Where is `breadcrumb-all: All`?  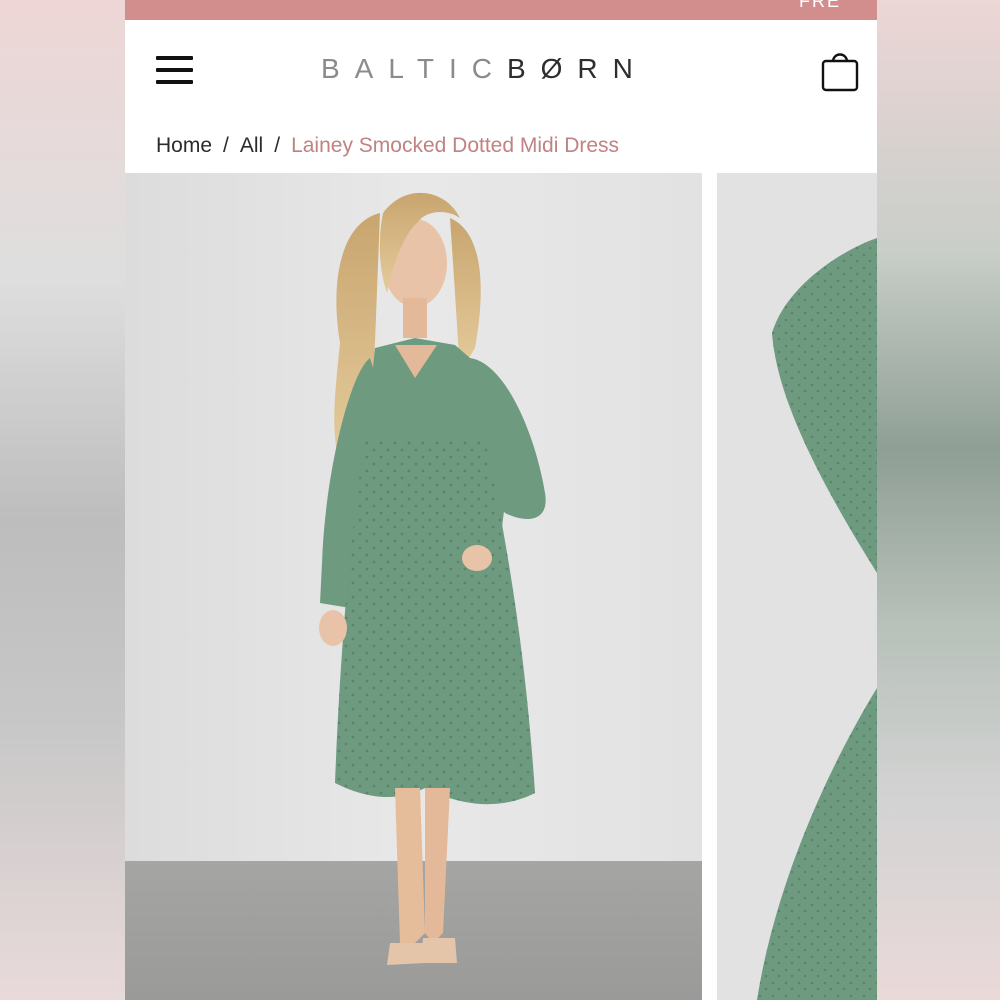 breadcrumb-all: All is located at coordinates (251, 146).